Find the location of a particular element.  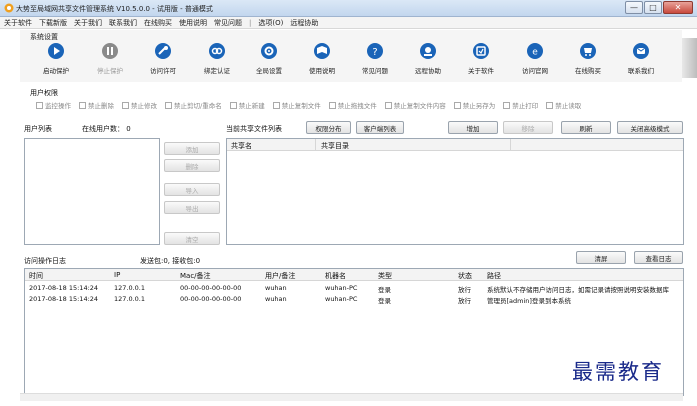

perm-no-save-as: 禁止另存为 is located at coordinates (474, 105).